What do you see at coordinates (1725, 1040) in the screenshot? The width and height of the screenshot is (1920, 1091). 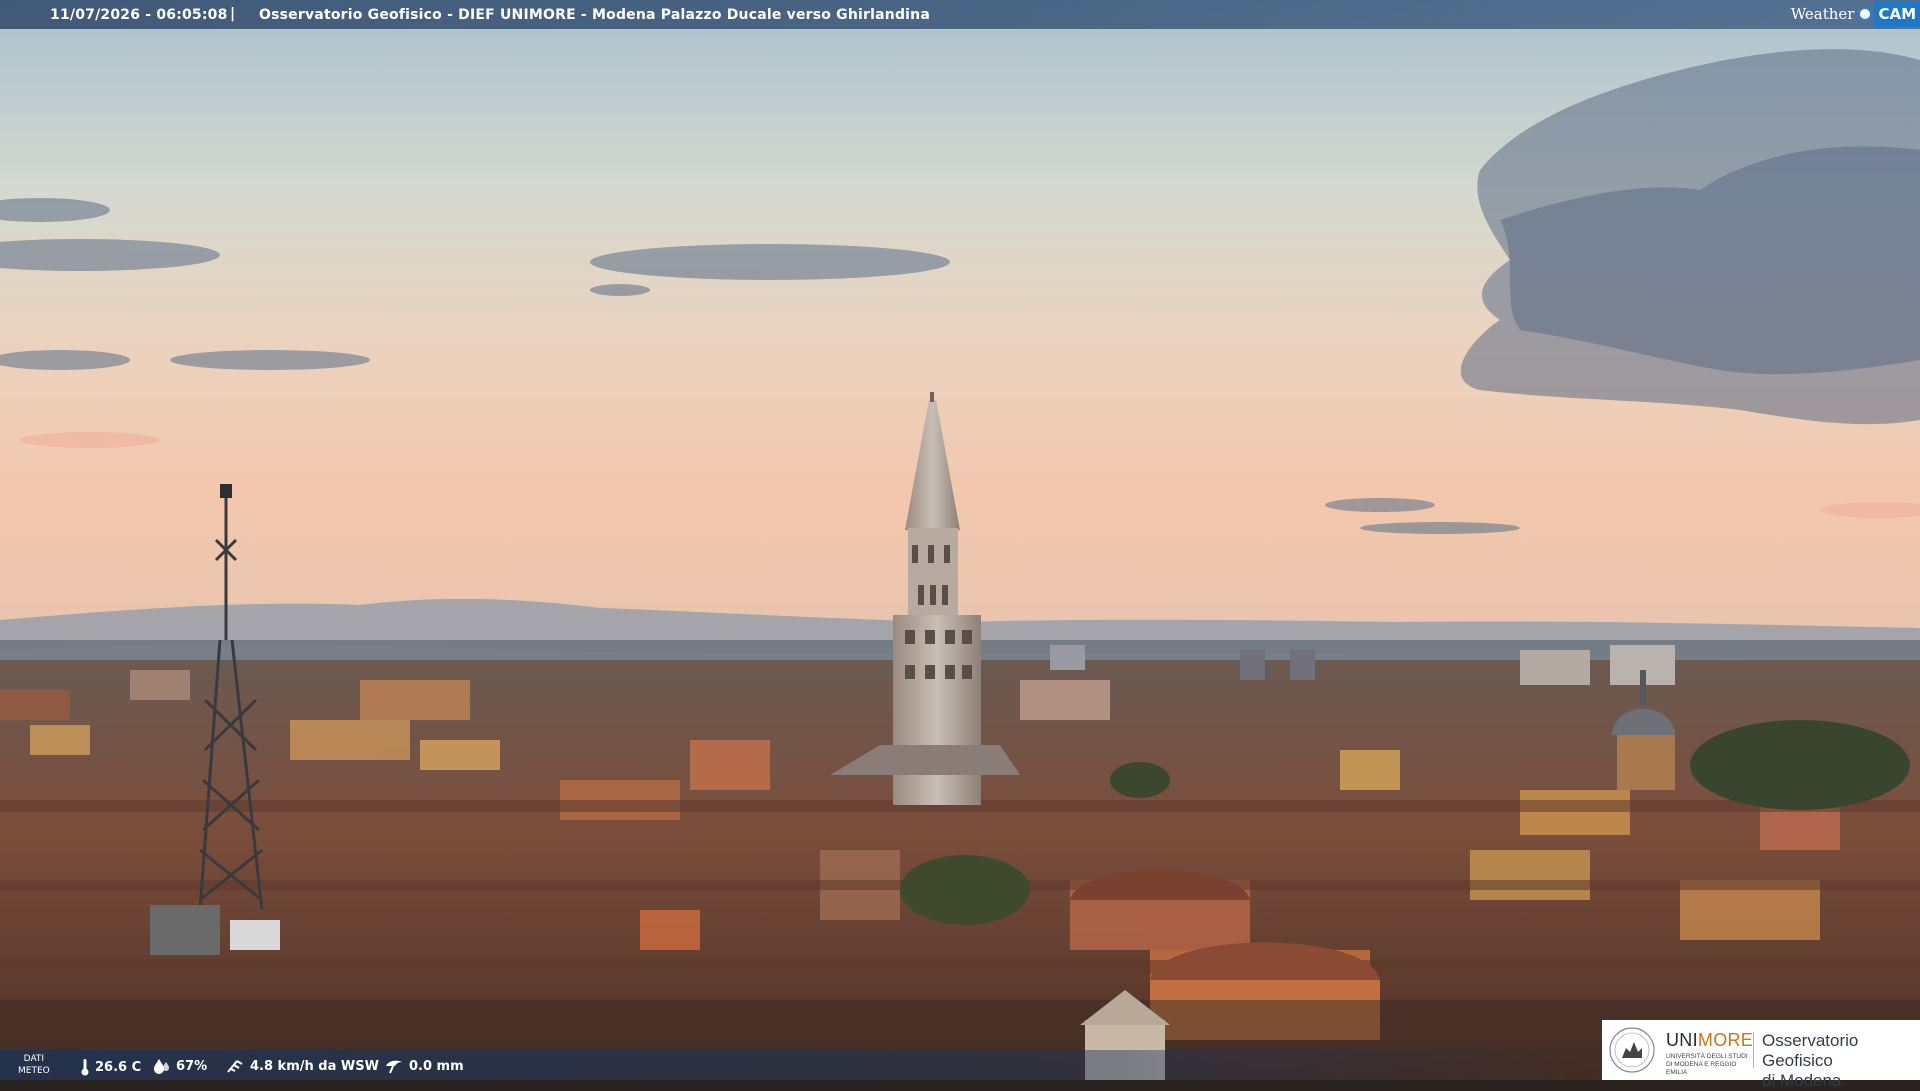 I see `unimore-wordmark-more: MORE` at bounding box center [1725, 1040].